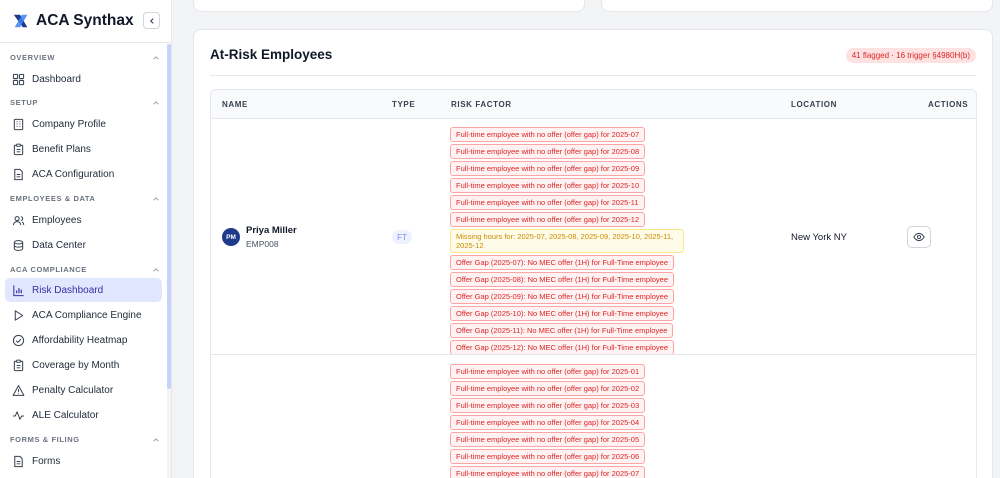  What do you see at coordinates (235, 104) in the screenshot?
I see `column-header-name: NAME` at bounding box center [235, 104].